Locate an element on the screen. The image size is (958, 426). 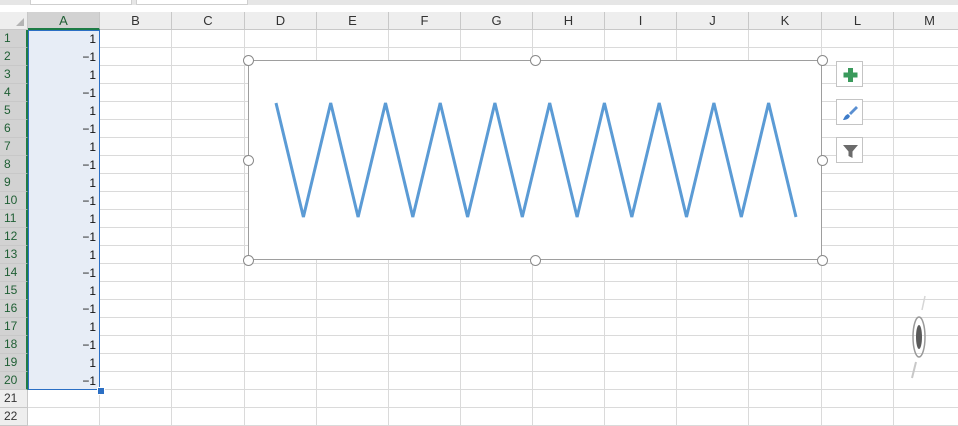
row-header-11: 11 is located at coordinates (14, 219).